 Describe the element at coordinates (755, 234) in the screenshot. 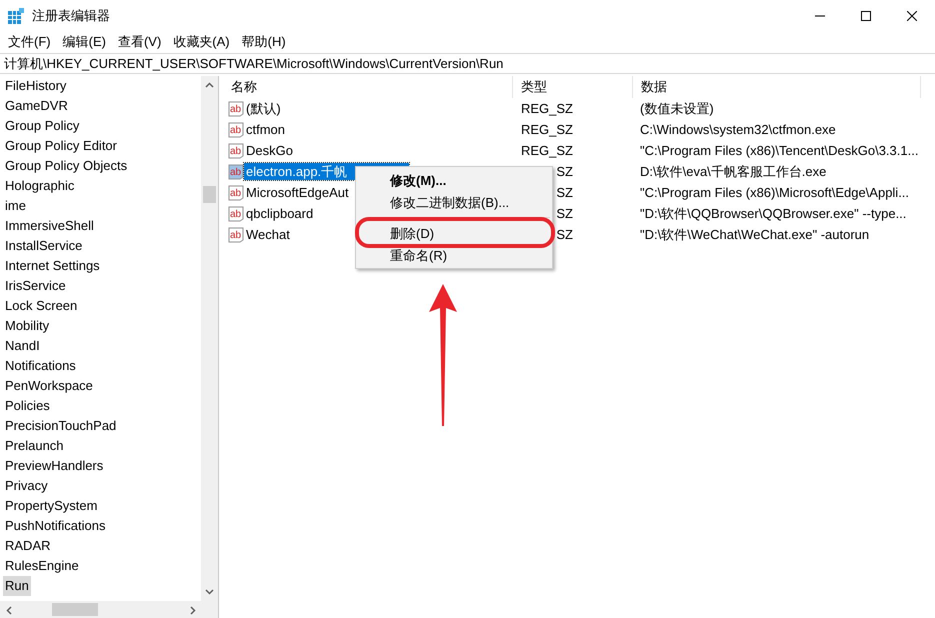

I see `value-data: "D:\软件\WeChat\WeChat.exe" -autorun` at that location.